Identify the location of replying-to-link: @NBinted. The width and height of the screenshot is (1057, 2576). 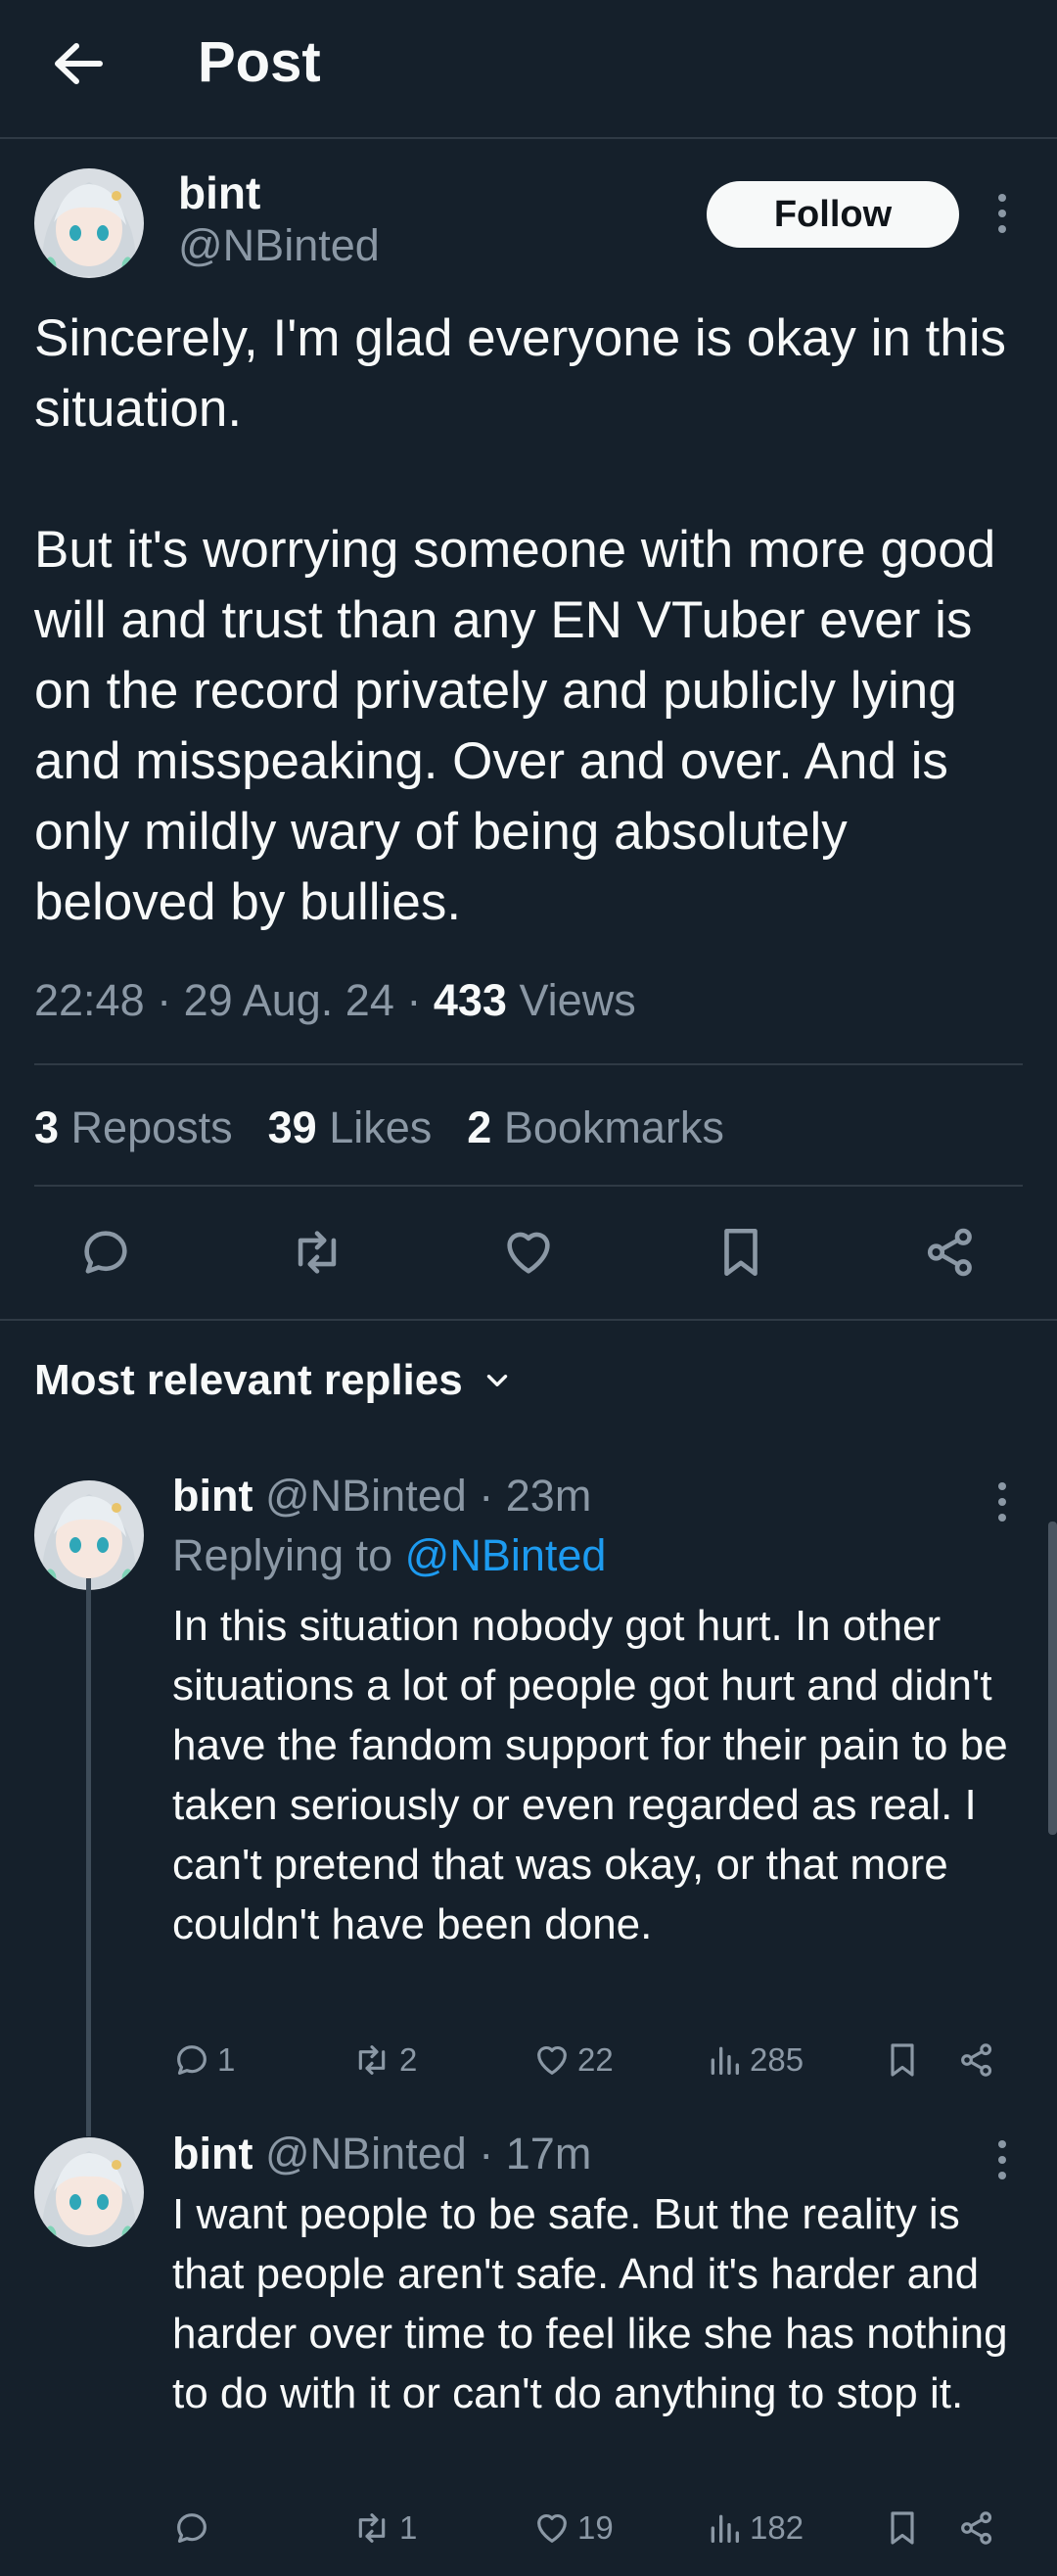
(506, 1555).